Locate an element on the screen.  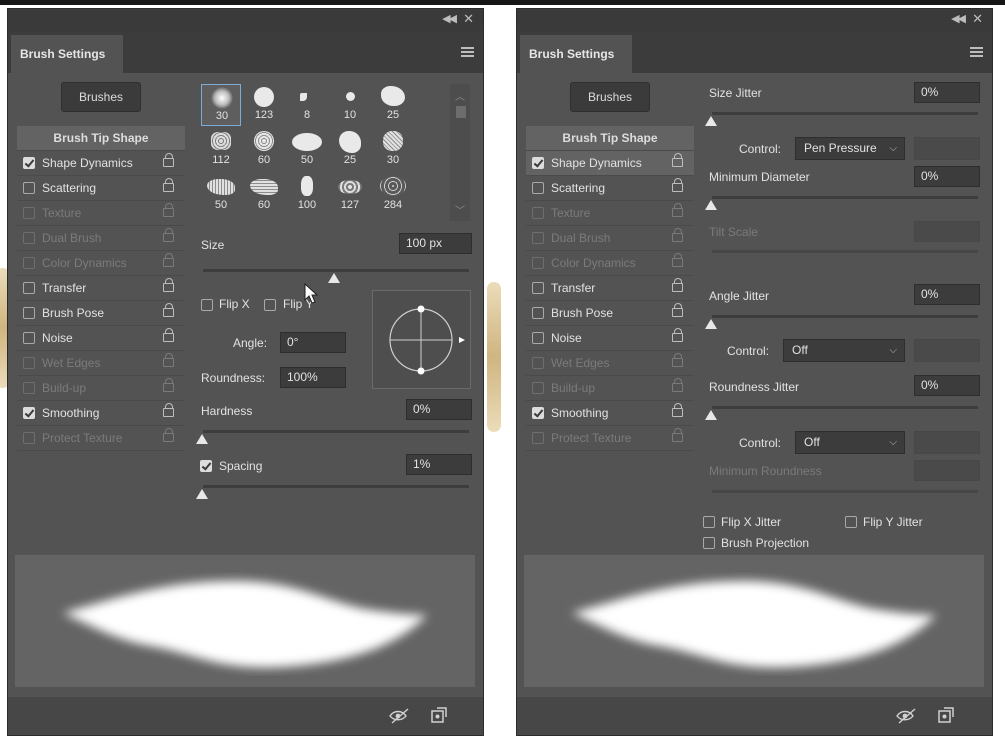
chevron-up-icon: ︿ is located at coordinates (460, 95).